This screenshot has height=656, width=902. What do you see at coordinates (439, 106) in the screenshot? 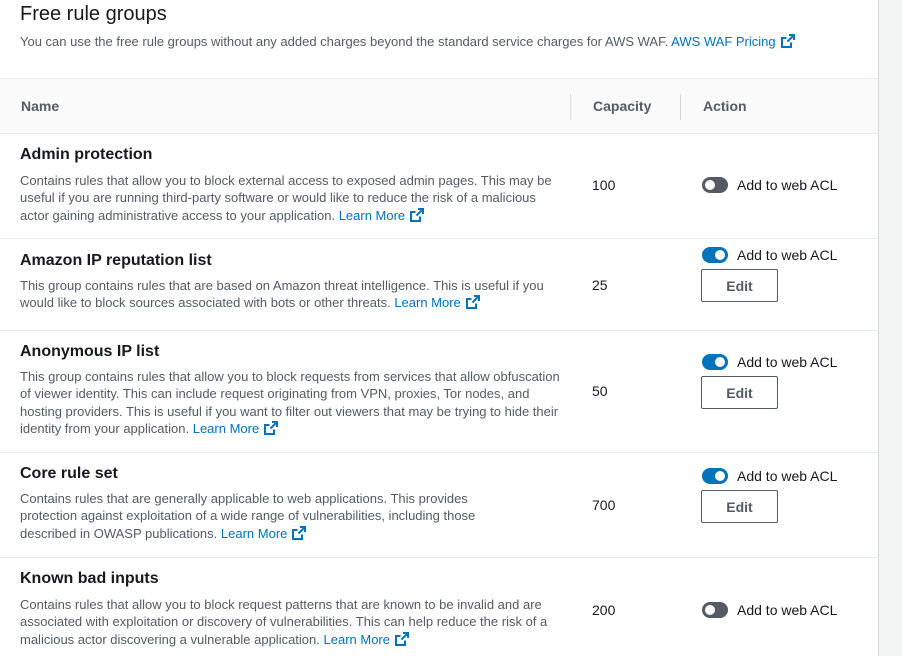
I see `table-header: Name Capacity Action` at bounding box center [439, 106].